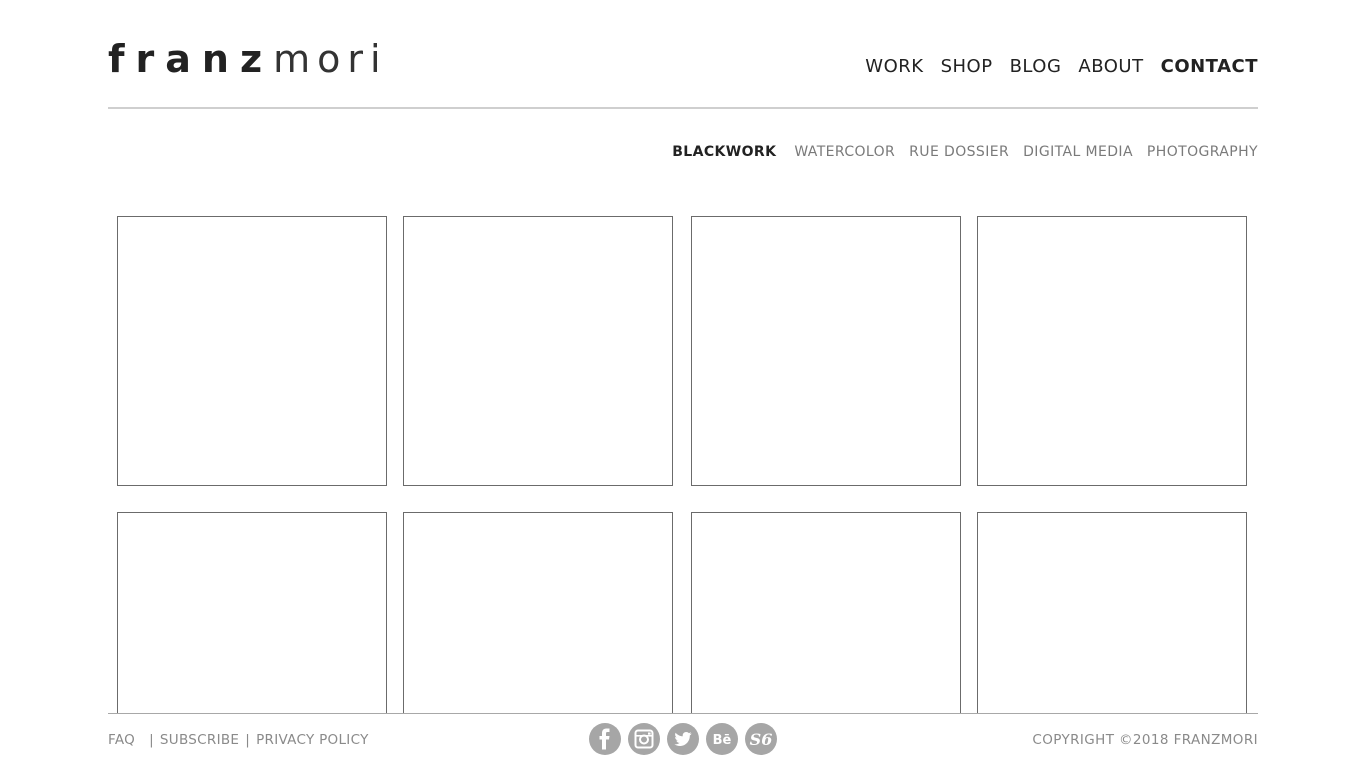  What do you see at coordinates (683, 108) in the screenshot?
I see `header-divider` at bounding box center [683, 108].